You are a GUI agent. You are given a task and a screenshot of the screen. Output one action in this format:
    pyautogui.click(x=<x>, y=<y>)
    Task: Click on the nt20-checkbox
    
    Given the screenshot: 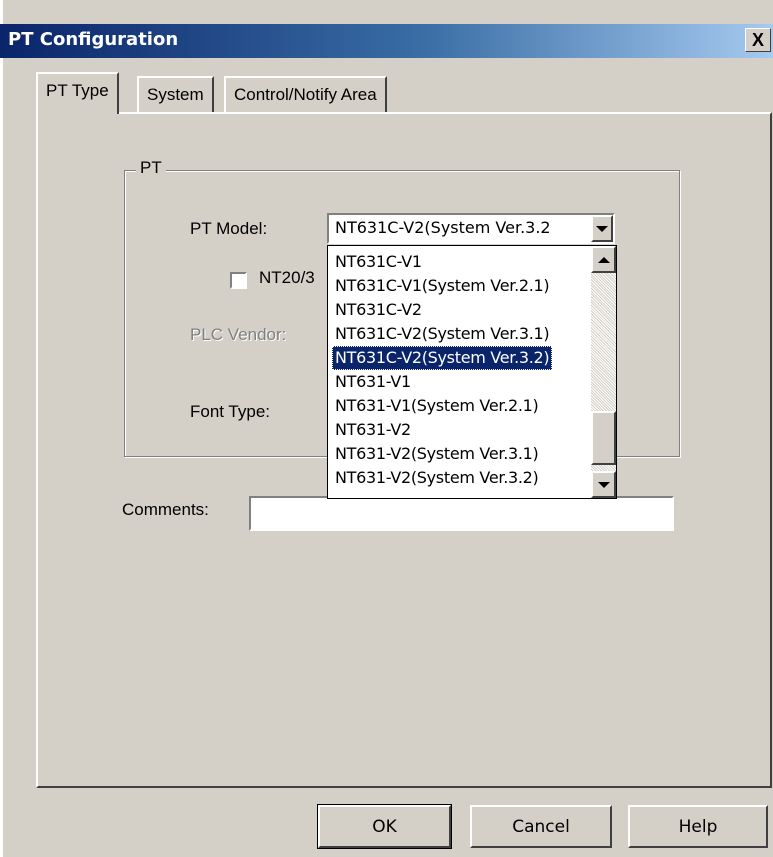 What is the action you would take?
    pyautogui.click(x=238, y=280)
    